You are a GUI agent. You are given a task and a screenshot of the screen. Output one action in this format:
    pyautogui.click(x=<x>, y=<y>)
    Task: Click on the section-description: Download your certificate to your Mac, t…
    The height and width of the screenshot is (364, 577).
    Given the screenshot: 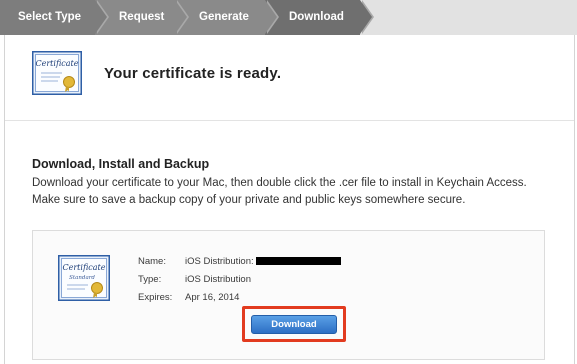 What is the action you would take?
    pyautogui.click(x=279, y=191)
    